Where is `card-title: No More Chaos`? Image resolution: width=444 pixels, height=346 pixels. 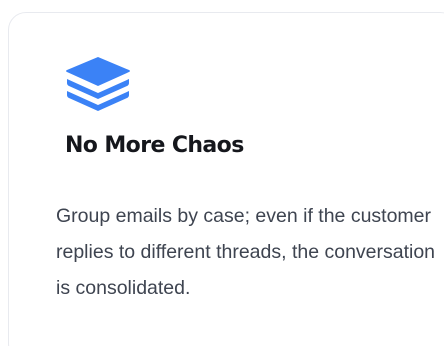 card-title: No More Chaos is located at coordinates (154, 145).